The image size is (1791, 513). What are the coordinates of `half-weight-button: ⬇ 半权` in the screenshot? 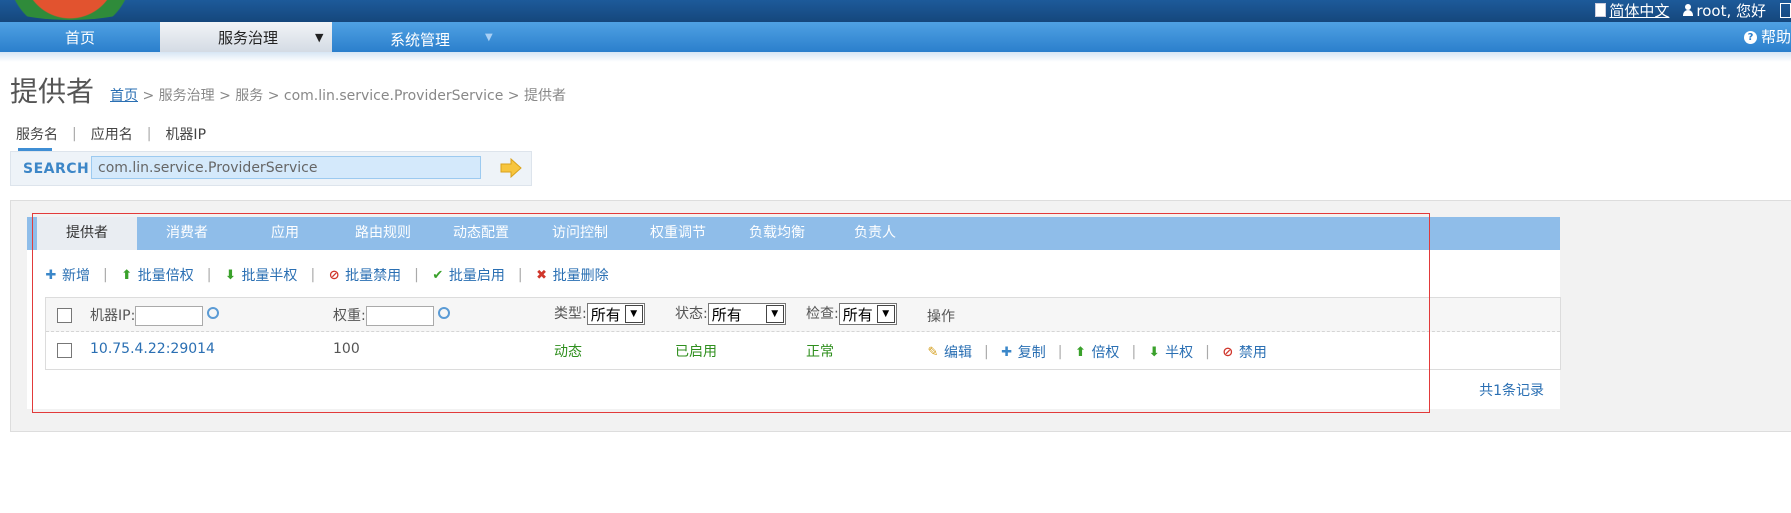 It's located at (1170, 352).